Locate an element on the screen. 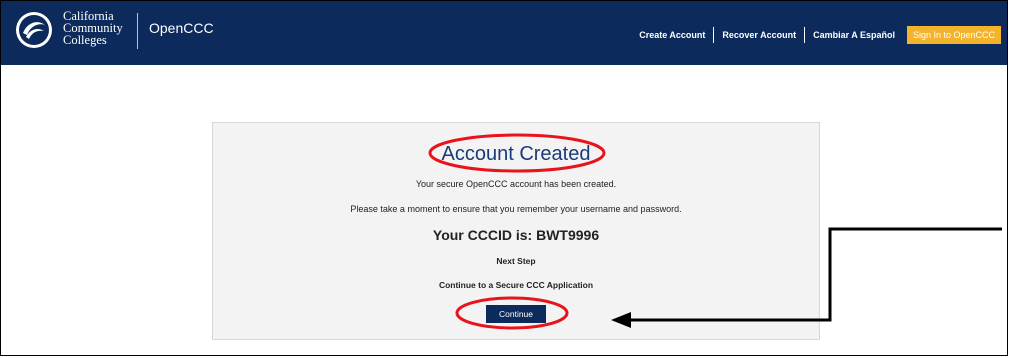 This screenshot has height=358, width=1010. create-account-link: Create Account is located at coordinates (672, 35).